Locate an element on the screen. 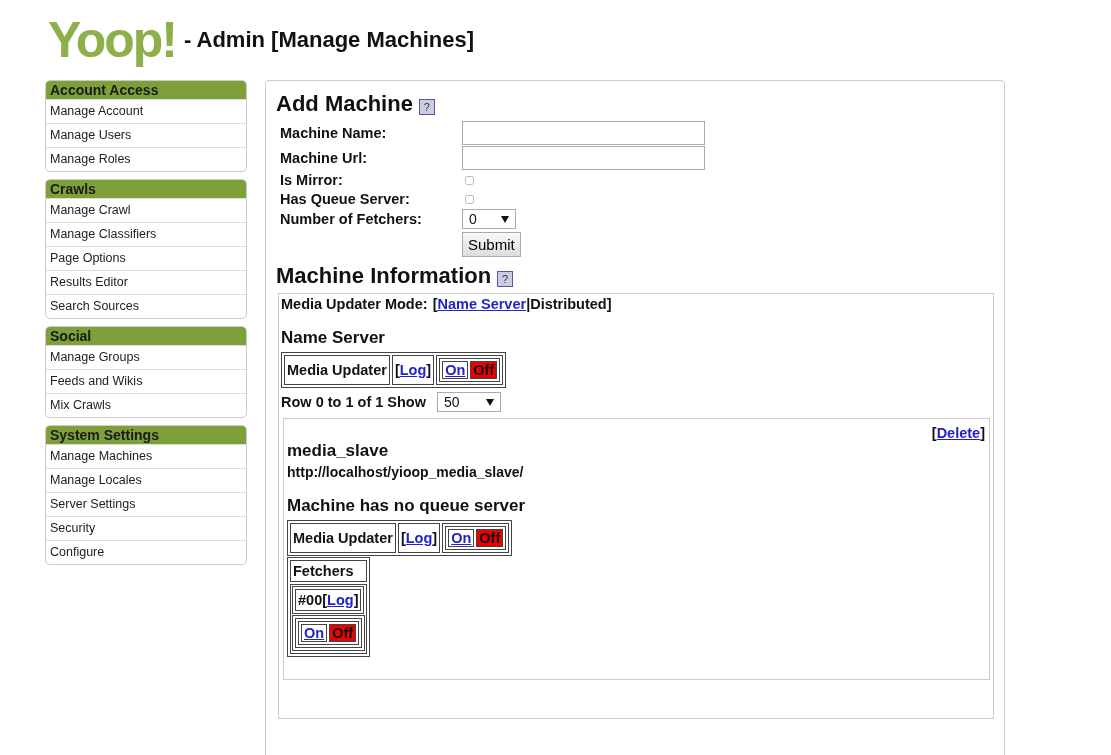 This screenshot has width=1111, height=755. menu-link: Manage Machines is located at coordinates (146, 456).